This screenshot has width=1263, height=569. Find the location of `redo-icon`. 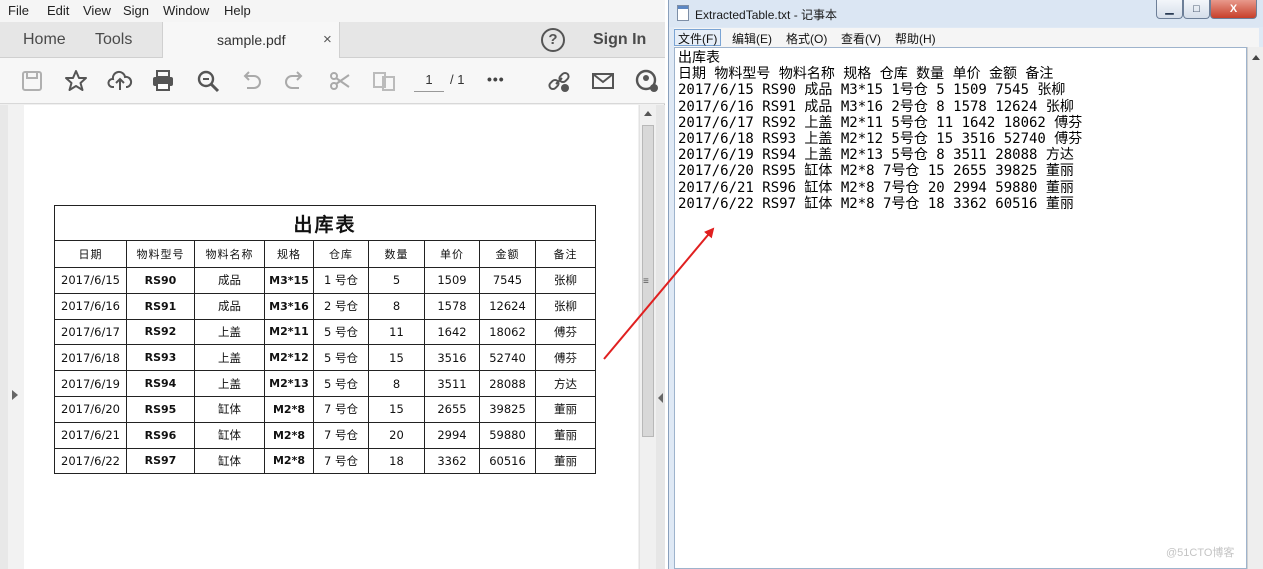

redo-icon is located at coordinates (295, 81).